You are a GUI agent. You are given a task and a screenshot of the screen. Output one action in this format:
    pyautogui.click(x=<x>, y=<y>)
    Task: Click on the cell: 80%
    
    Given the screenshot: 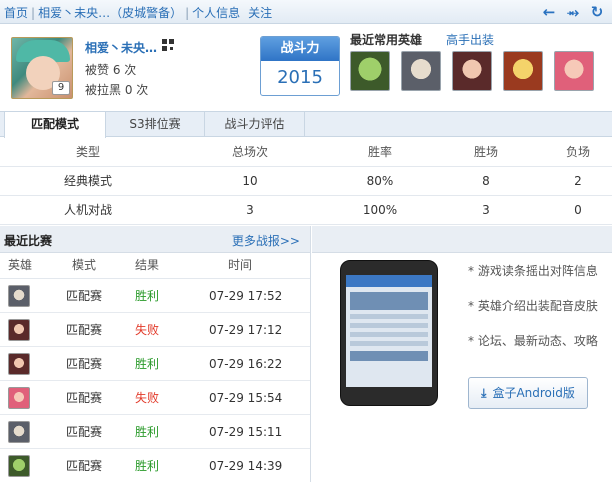 What is the action you would take?
    pyautogui.click(x=380, y=181)
    